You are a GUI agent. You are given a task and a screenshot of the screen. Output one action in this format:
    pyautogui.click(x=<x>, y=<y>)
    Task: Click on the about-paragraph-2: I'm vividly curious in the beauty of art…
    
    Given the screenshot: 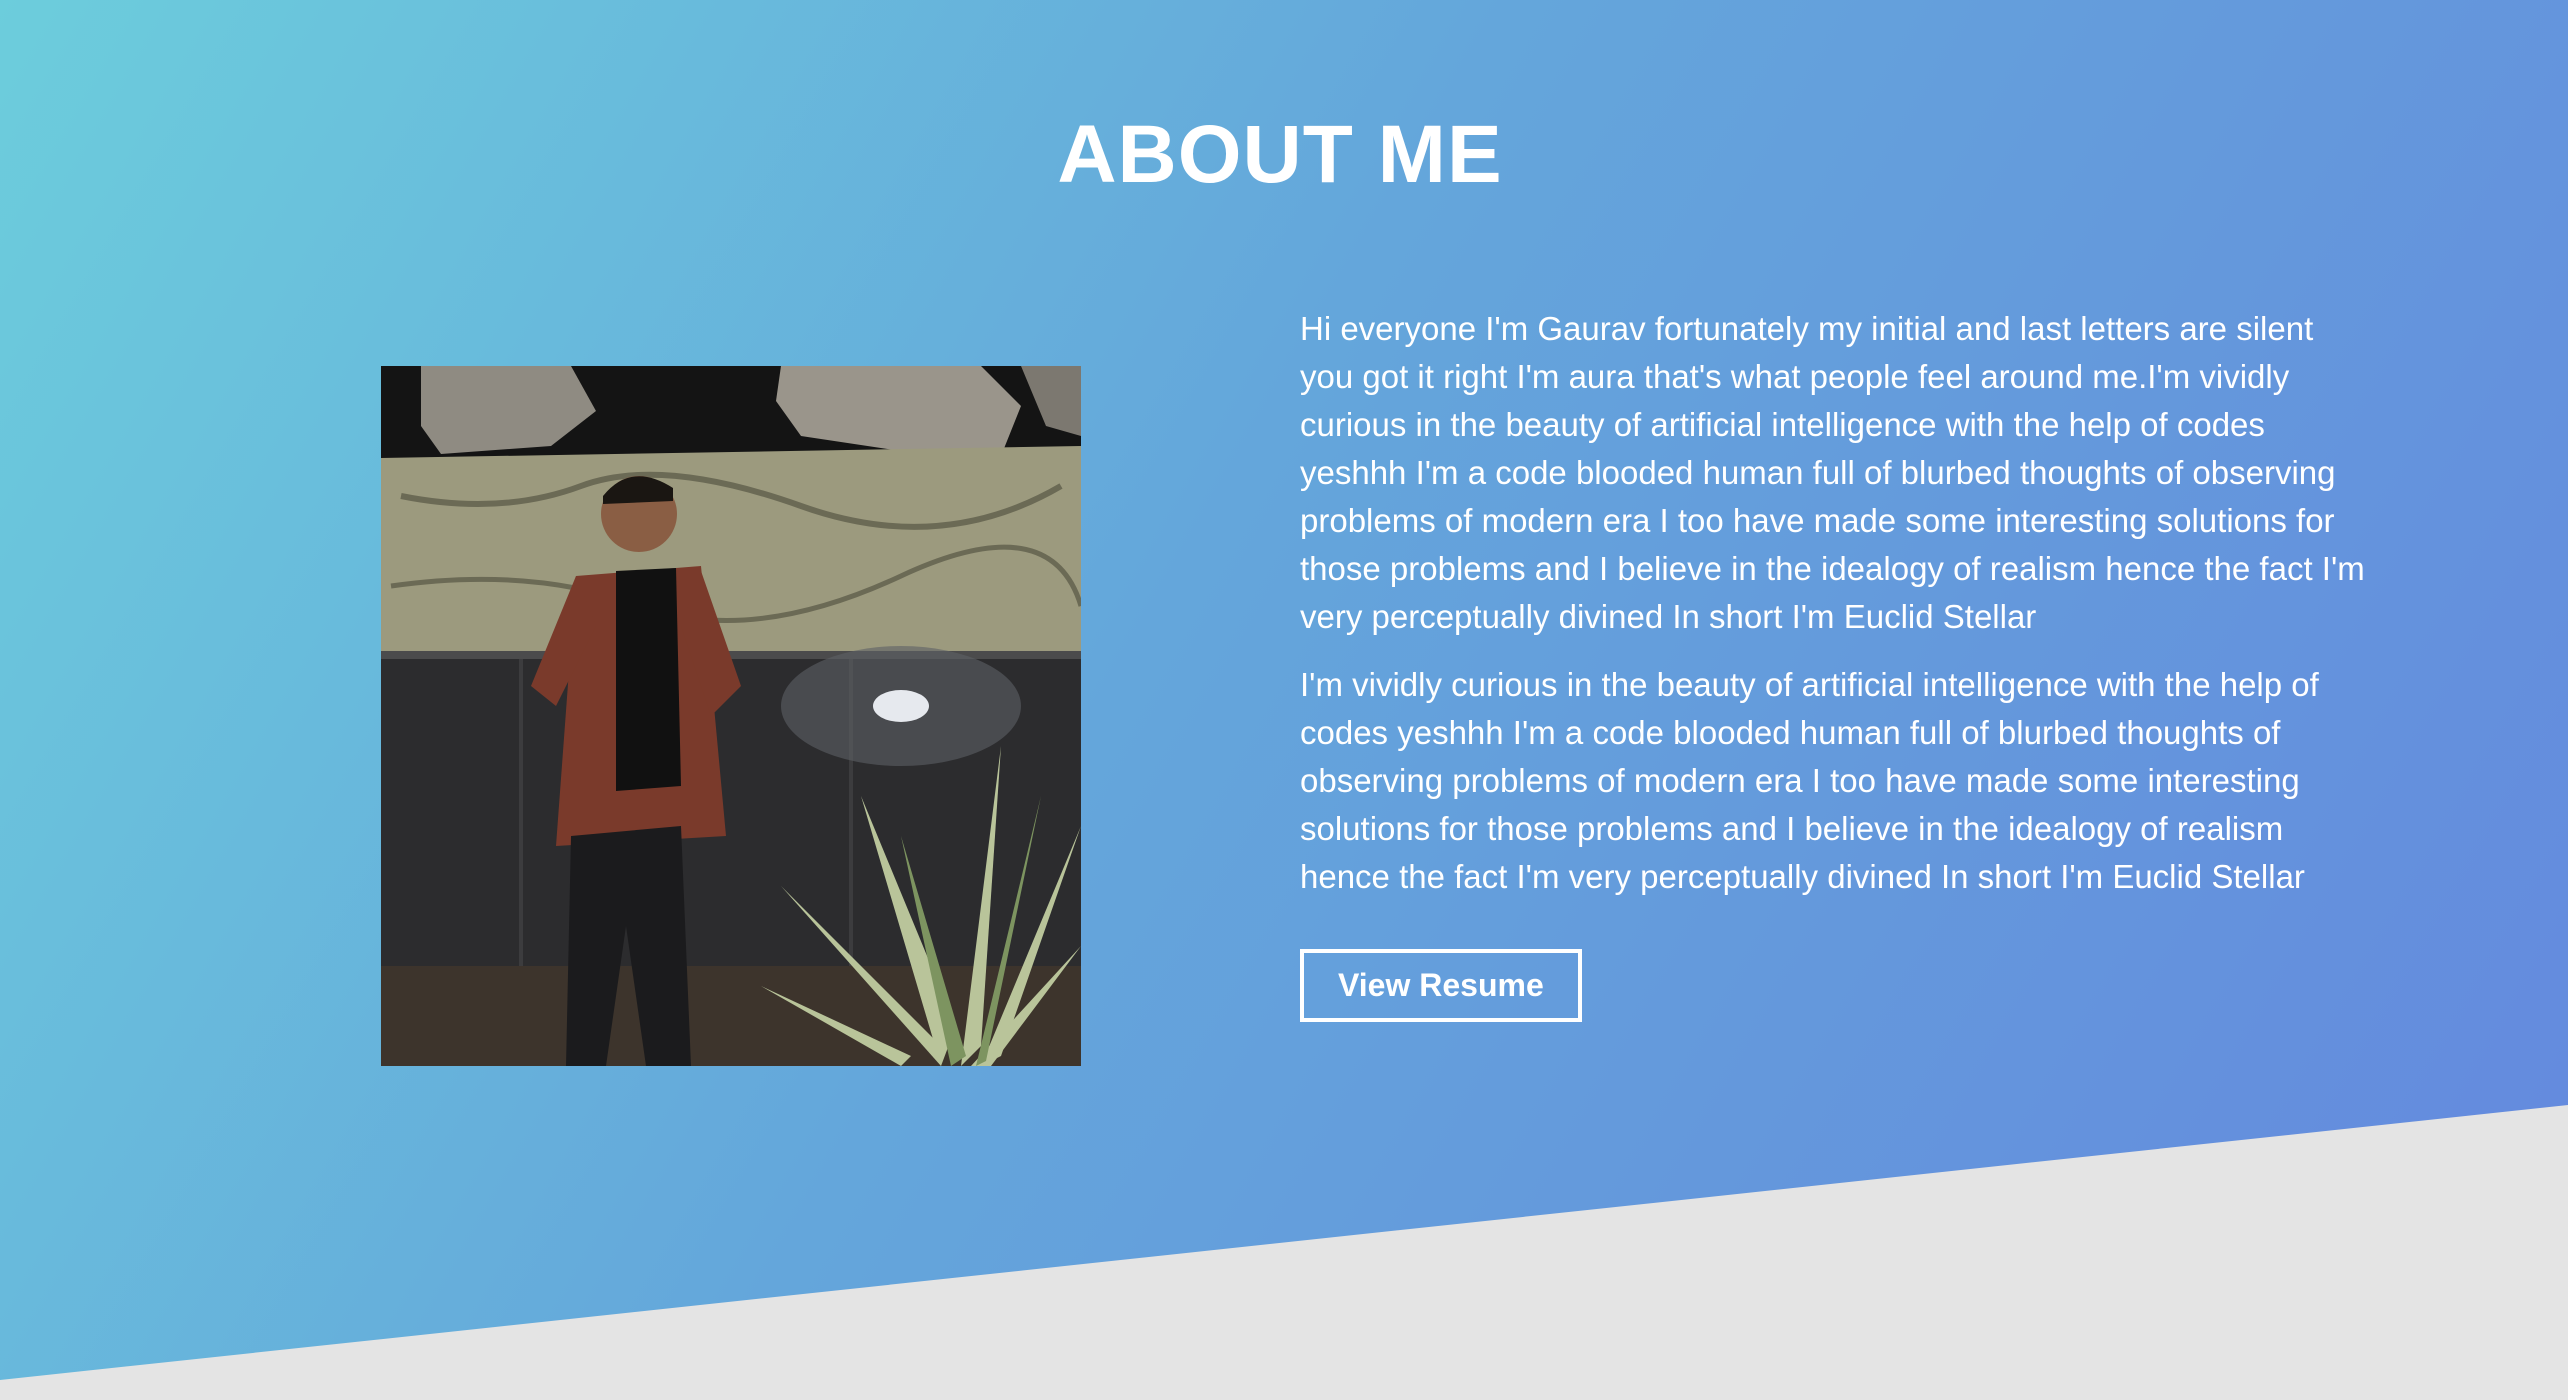 What is the action you would take?
    pyautogui.click(x=1809, y=780)
    